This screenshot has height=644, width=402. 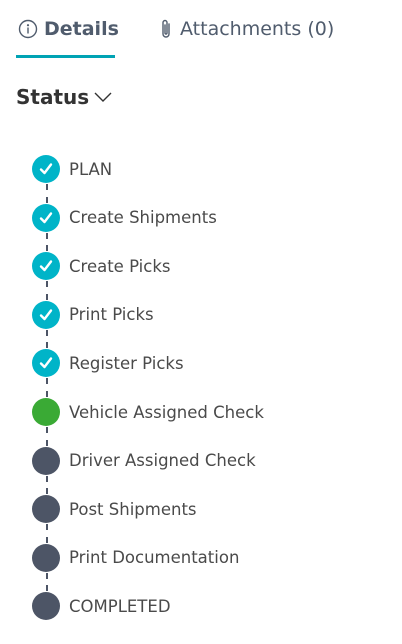 I want to click on status-step: Vehicle Assigned Check, so click(x=148, y=412).